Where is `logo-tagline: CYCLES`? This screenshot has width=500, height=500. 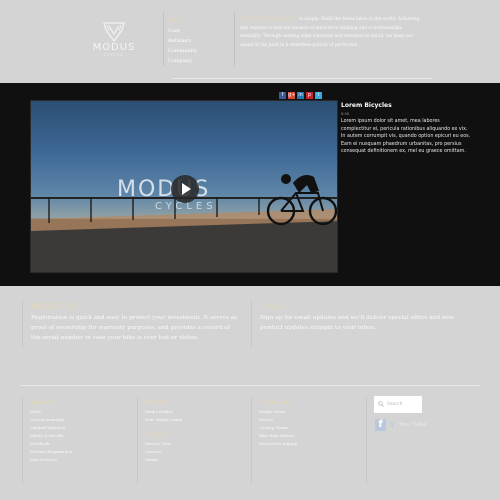
logo-tagline: CYCLES is located at coordinates (114, 55).